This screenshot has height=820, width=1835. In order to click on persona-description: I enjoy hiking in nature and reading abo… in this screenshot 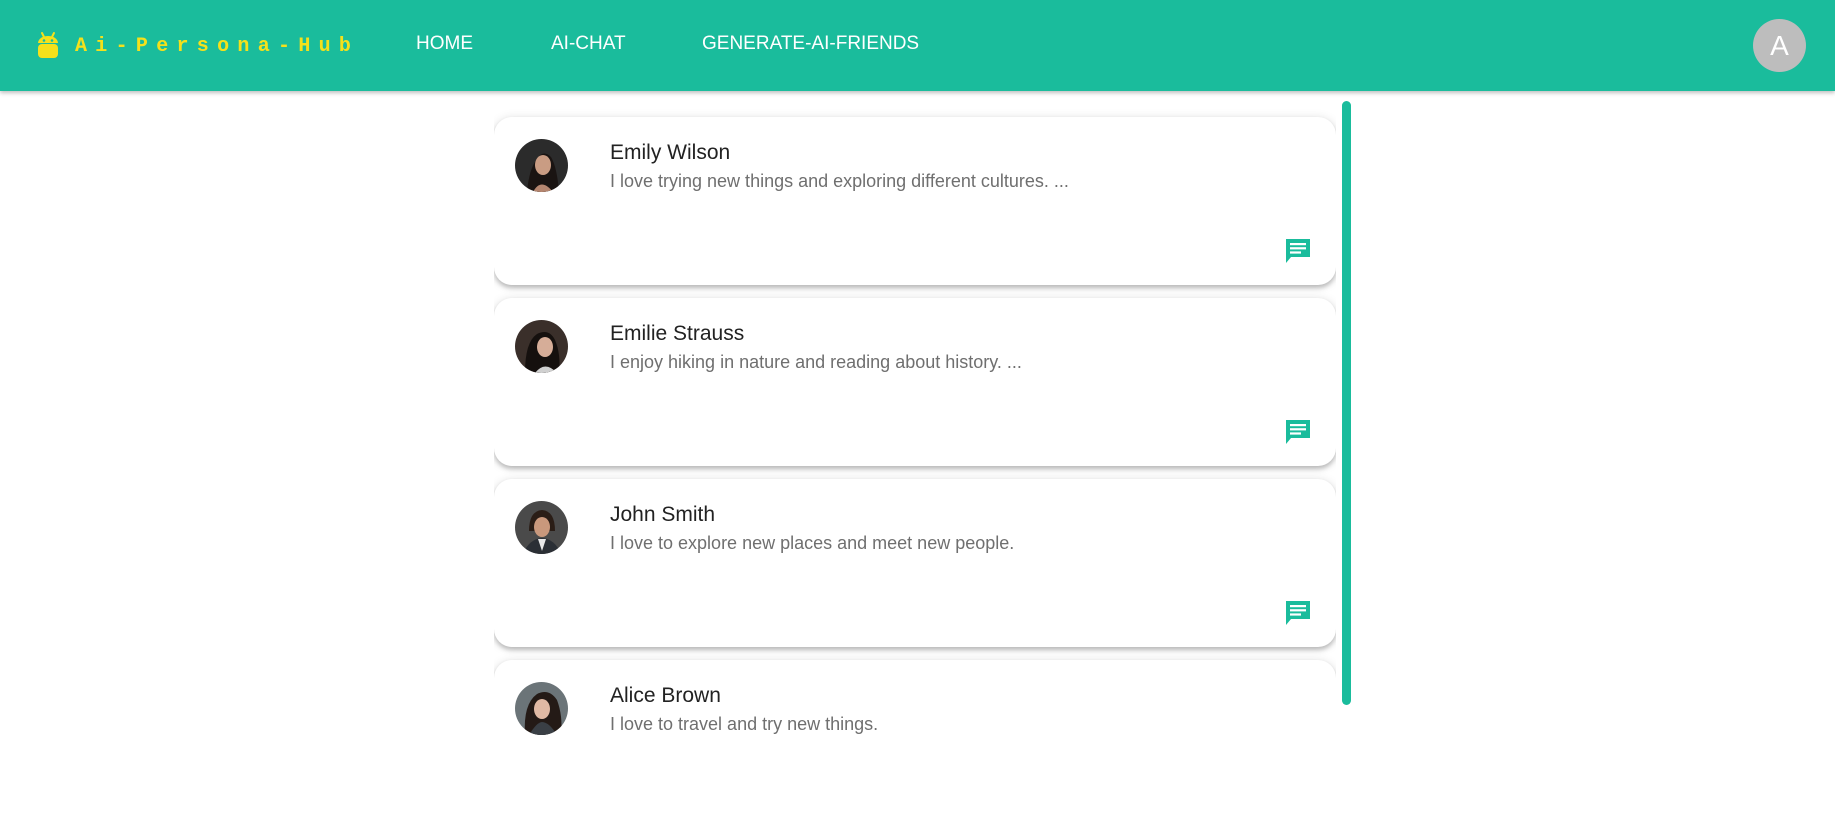, I will do `click(816, 362)`.